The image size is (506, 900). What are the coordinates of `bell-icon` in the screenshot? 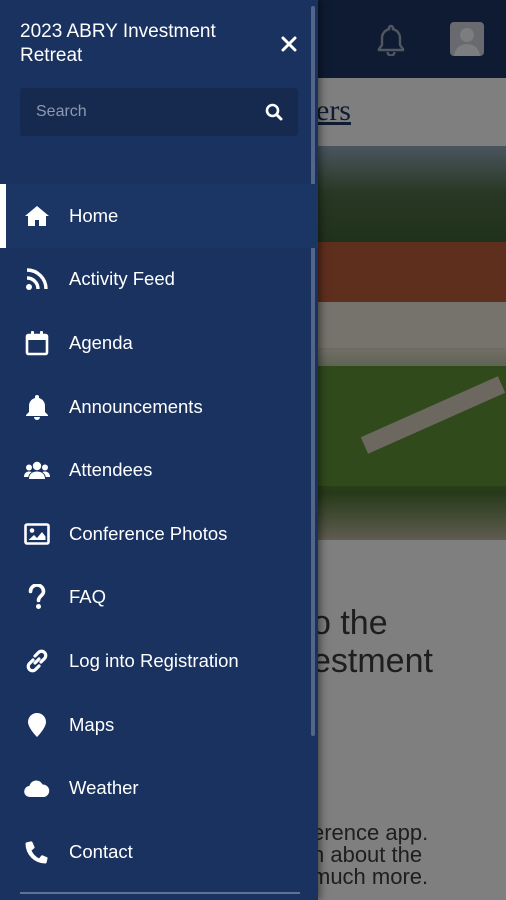 It's located at (37, 407).